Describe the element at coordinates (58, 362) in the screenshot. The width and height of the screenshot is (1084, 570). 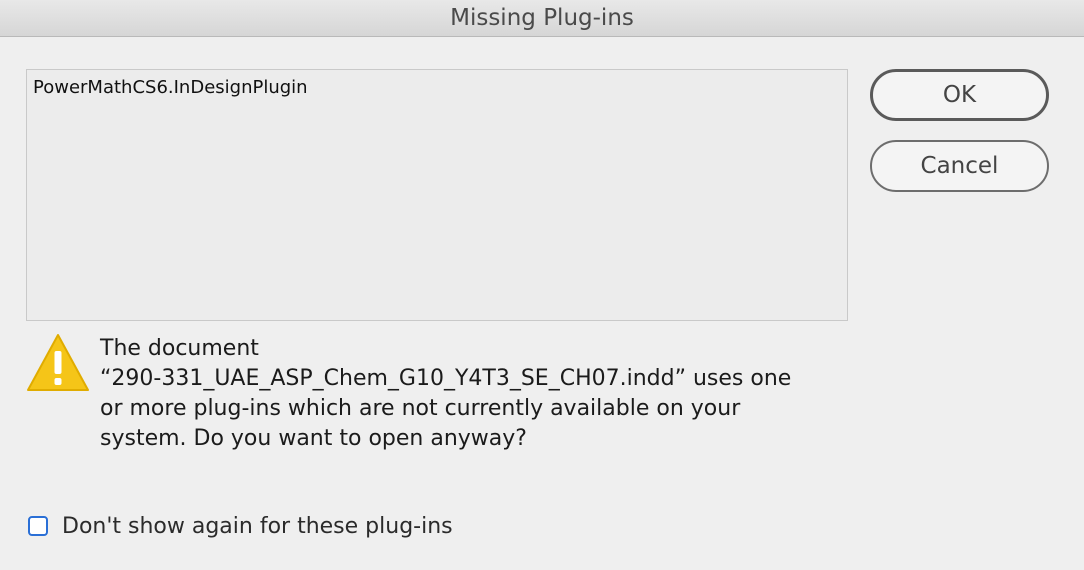
I see `warning-icon` at that location.